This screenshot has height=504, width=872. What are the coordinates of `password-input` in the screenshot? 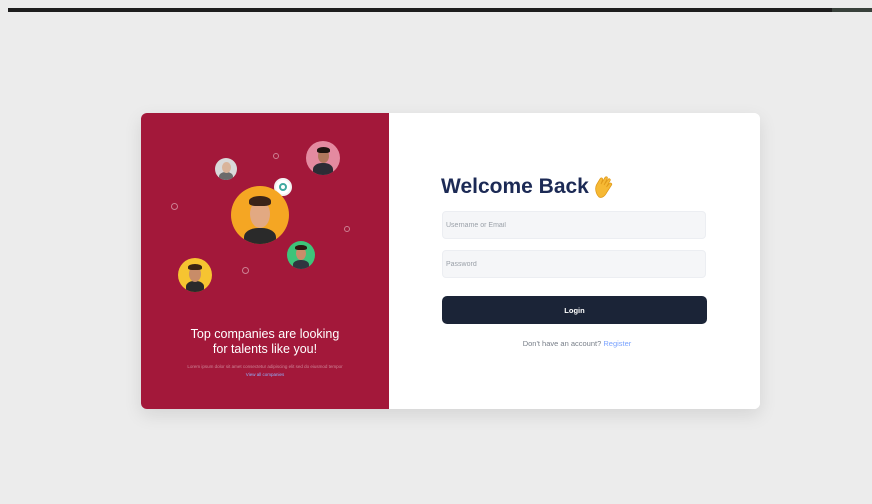 It's located at (574, 264).